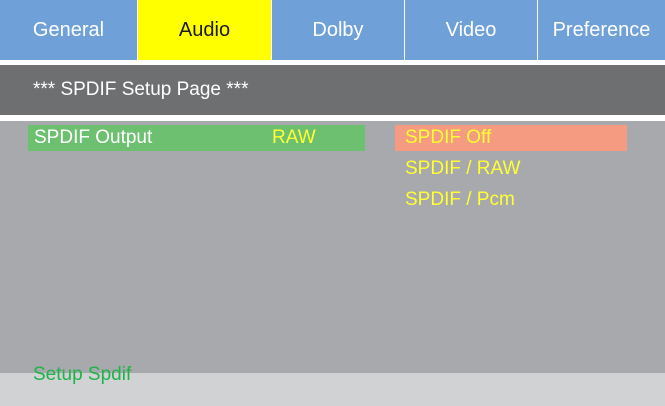 This screenshot has width=665, height=406. What do you see at coordinates (601, 30) in the screenshot?
I see `tab-preference: Preference` at bounding box center [601, 30].